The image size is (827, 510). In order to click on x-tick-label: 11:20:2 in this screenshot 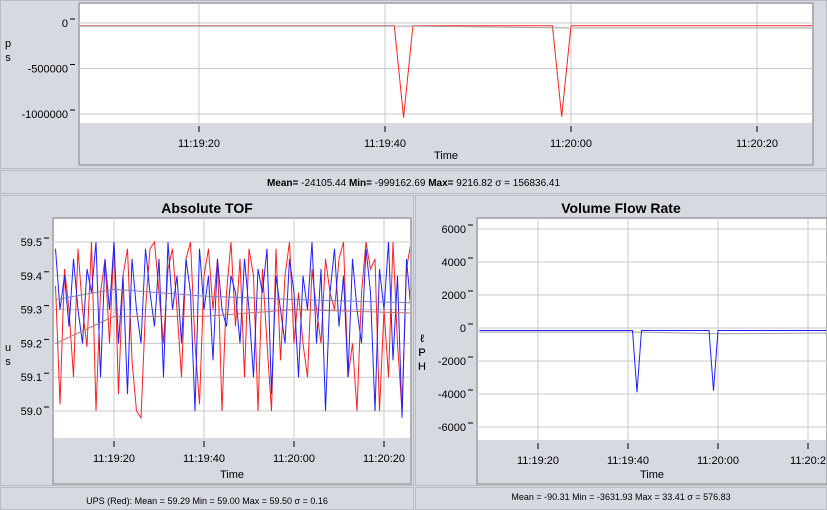, I will do `click(808, 461)`.